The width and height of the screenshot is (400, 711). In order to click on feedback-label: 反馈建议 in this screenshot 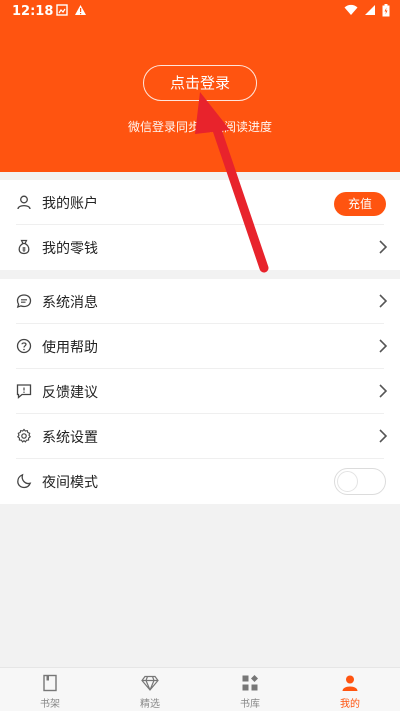, I will do `click(70, 393)`.